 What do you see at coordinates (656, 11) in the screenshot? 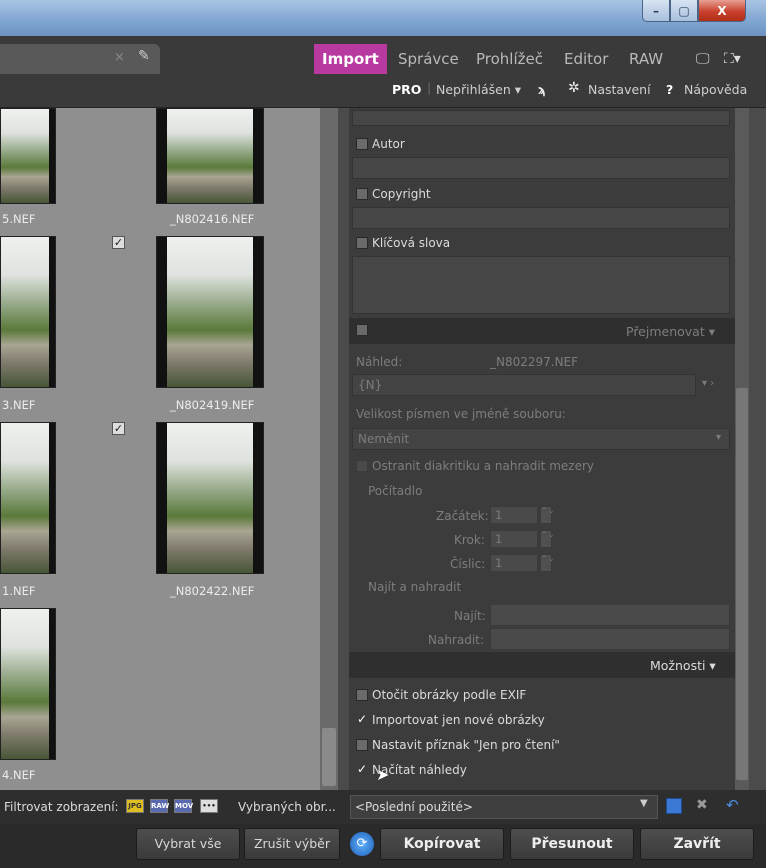
I see `minimize-button: –` at bounding box center [656, 11].